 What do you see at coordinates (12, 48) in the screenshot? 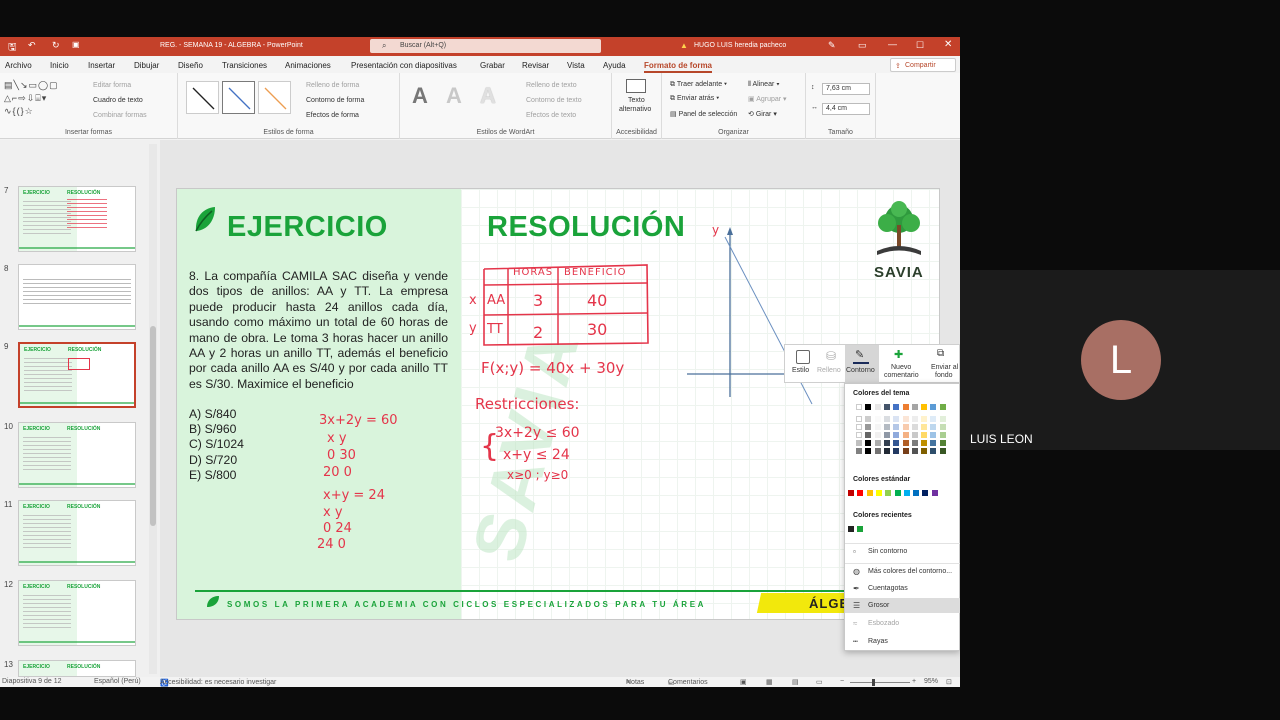
I see `save-icon: 🖫` at bounding box center [12, 48].